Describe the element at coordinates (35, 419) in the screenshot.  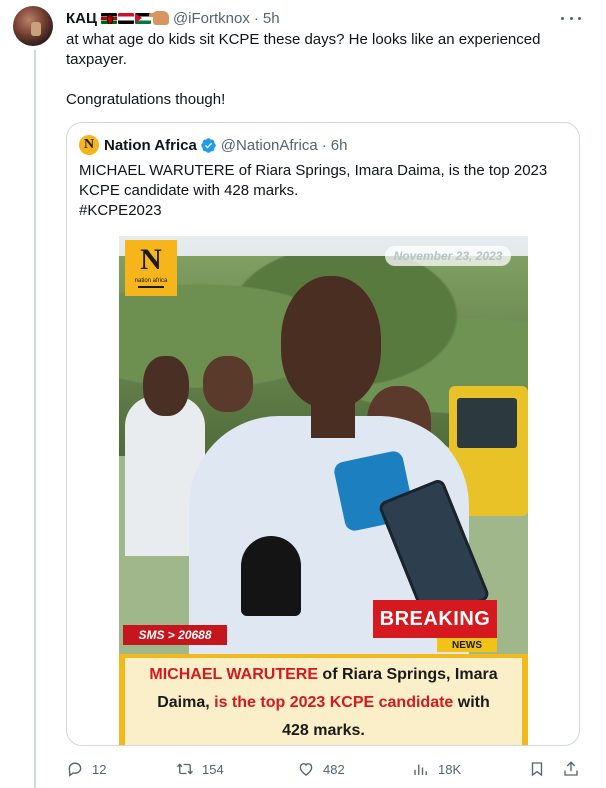
I see `thread-line` at that location.